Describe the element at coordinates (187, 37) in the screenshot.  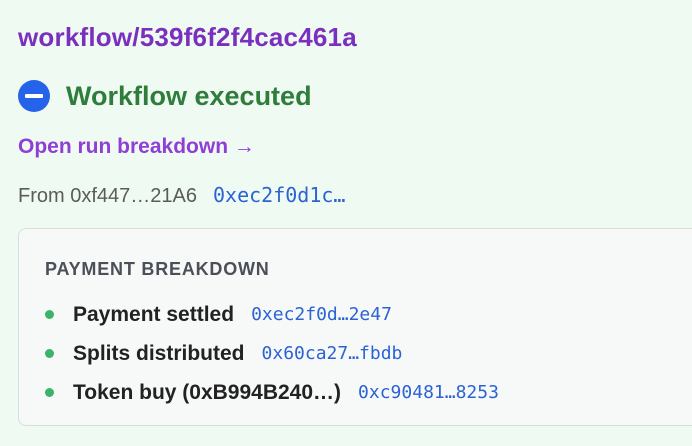
I see `workflow-link: workflow/539f6f2f4cac461a` at that location.